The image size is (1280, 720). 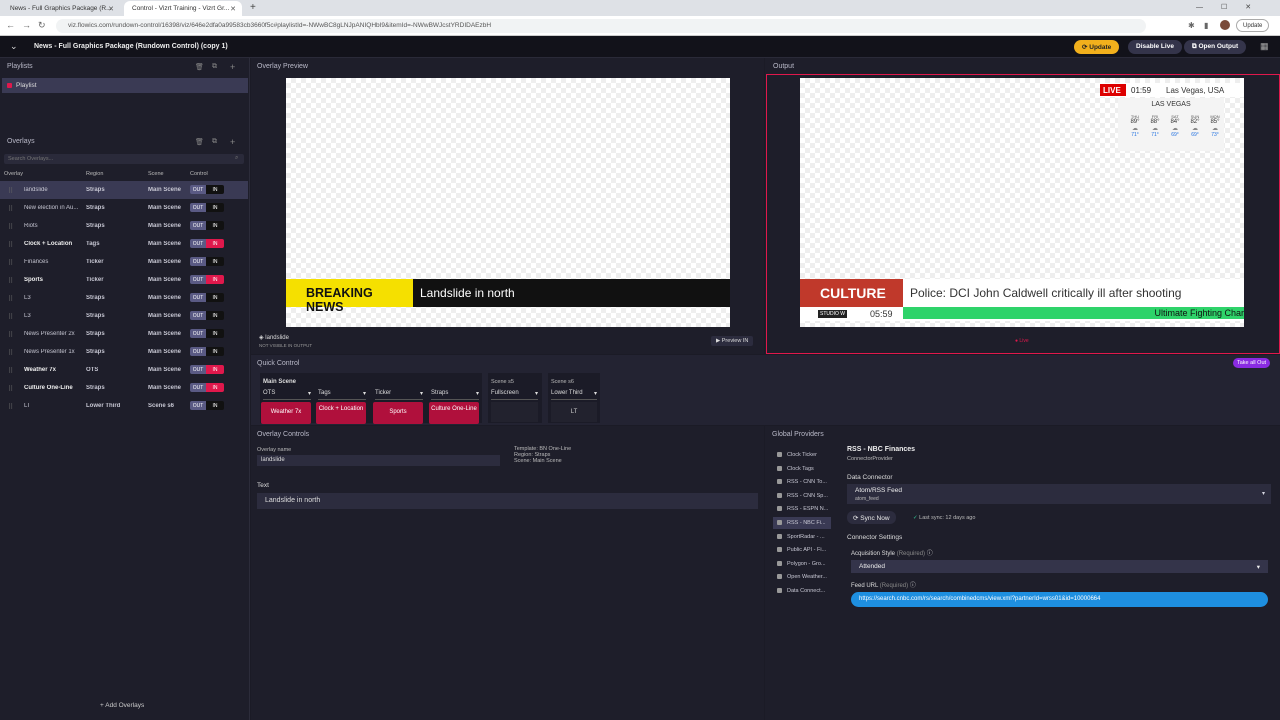 I want to click on lower-third-select: Lower Third ▾, so click(x=574, y=395).